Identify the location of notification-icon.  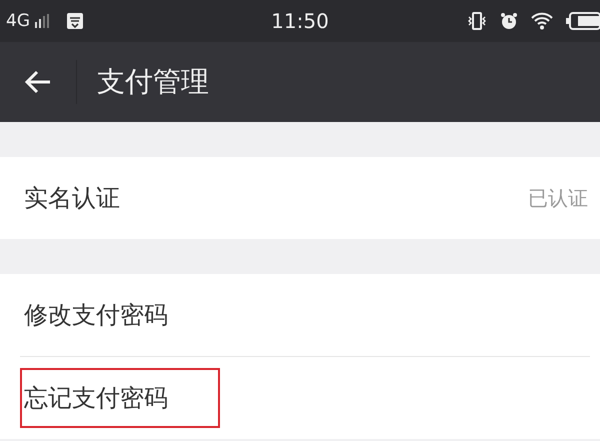
(75, 21).